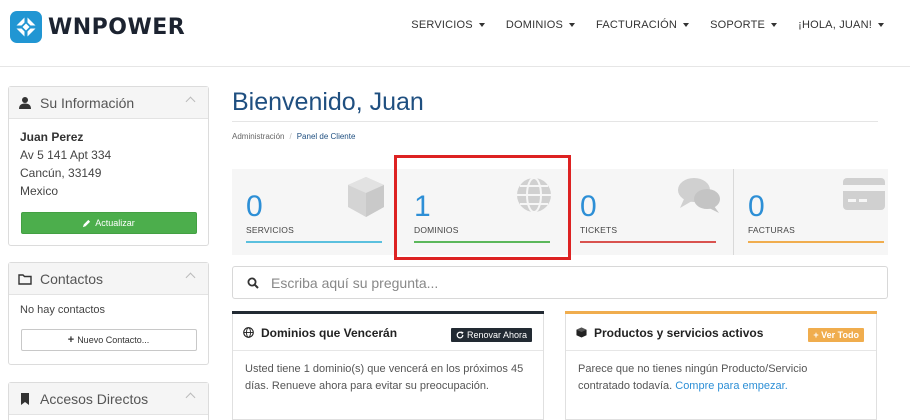 The height and width of the screenshot is (420, 910). I want to click on bookmark-icon, so click(25, 398).